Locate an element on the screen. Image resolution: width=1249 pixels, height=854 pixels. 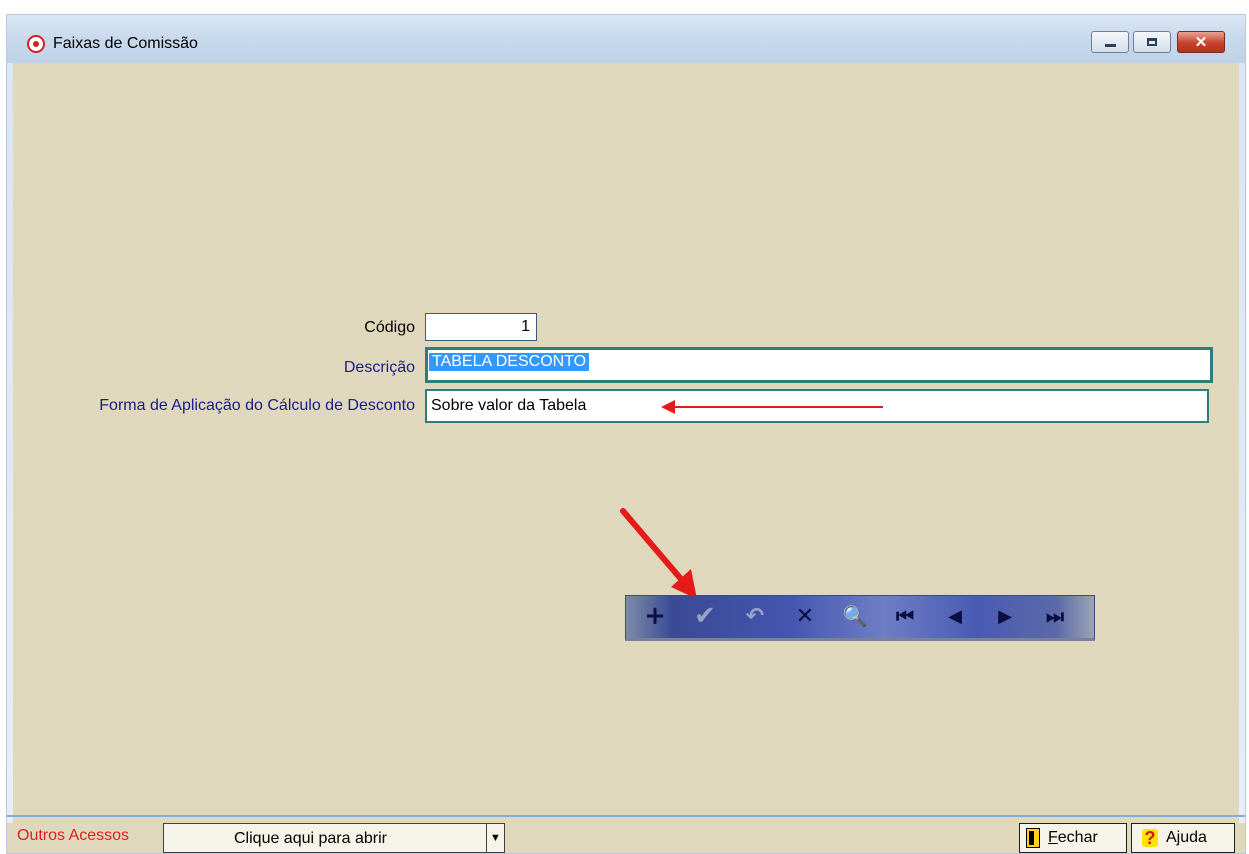
ajuda-label: Ajuda is located at coordinates (1186, 837).